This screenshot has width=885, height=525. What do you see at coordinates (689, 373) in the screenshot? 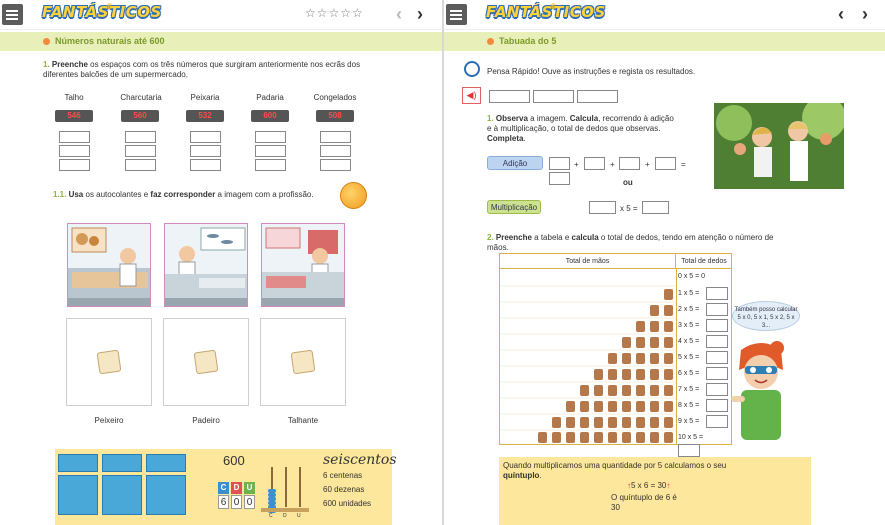
I see `table-row-label: 6 x 5 =` at bounding box center [689, 373].